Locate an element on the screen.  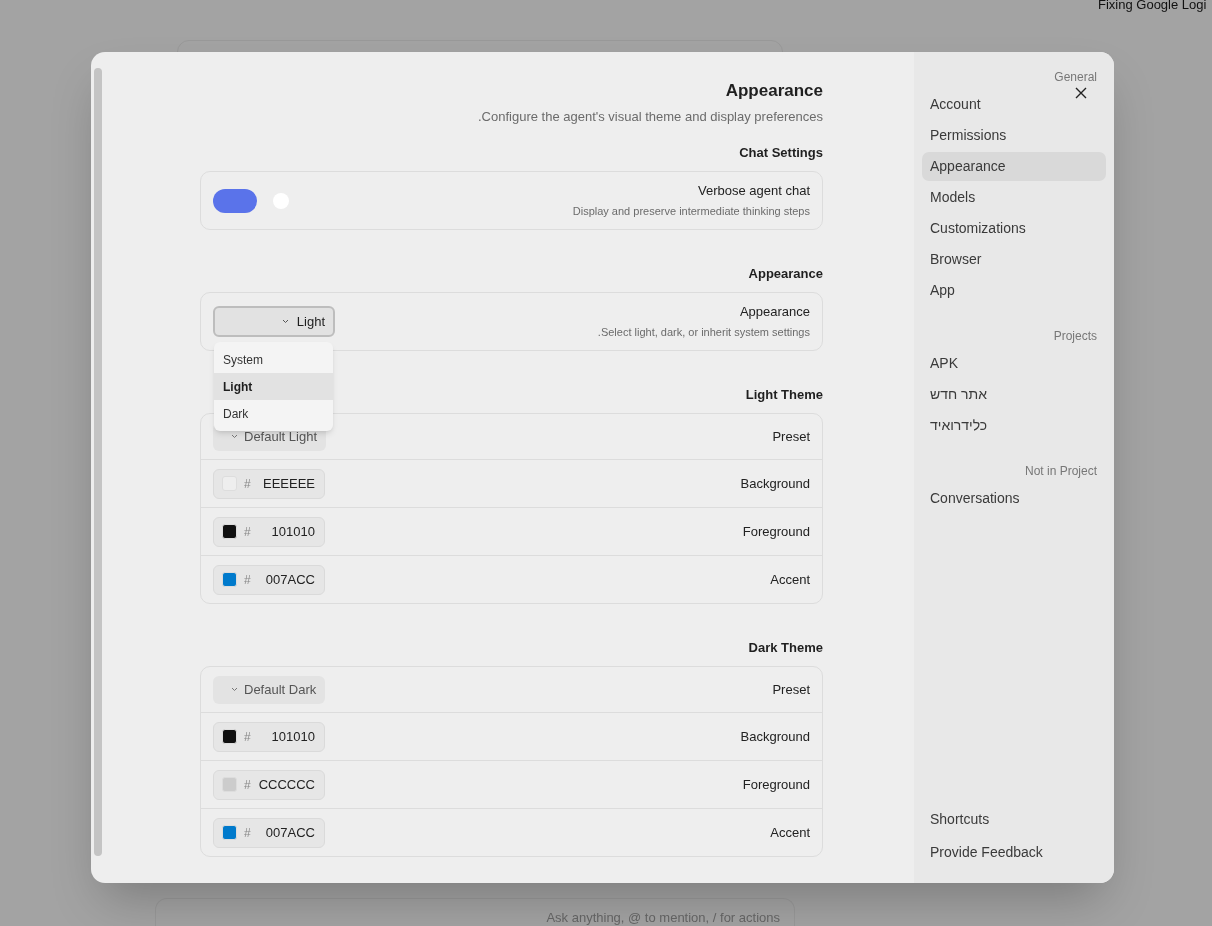
sidebar-heading: General is located at coordinates (1076, 77).